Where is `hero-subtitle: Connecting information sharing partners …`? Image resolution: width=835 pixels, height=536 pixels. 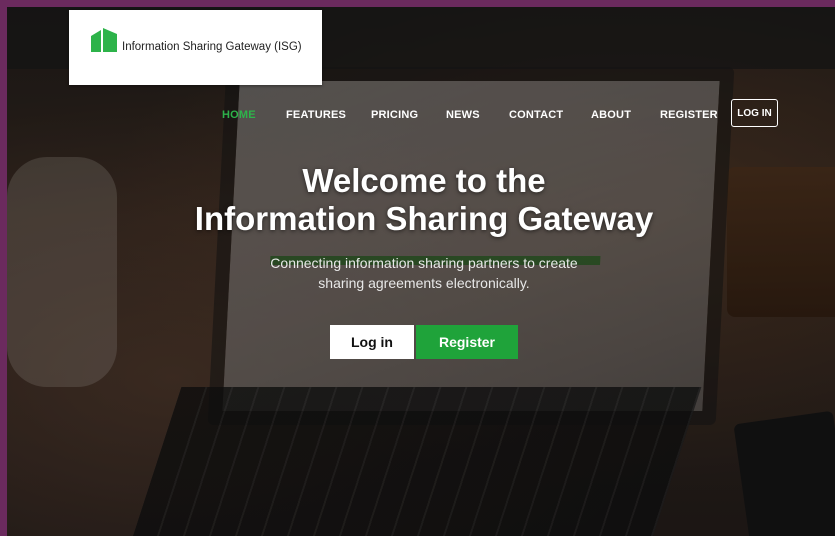
hero-subtitle: Connecting information sharing partners … is located at coordinates (421, 273).